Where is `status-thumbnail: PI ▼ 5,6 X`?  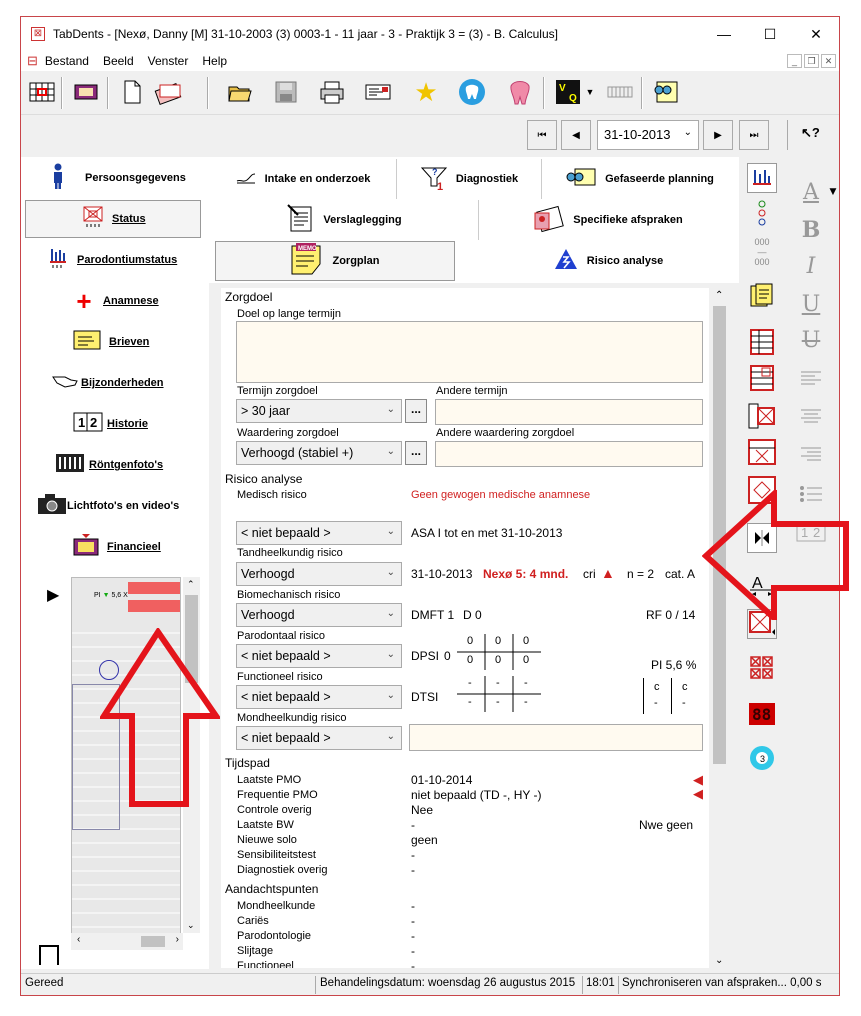
status-thumbnail: PI ▼ 5,6 X is located at coordinates (126, 762).